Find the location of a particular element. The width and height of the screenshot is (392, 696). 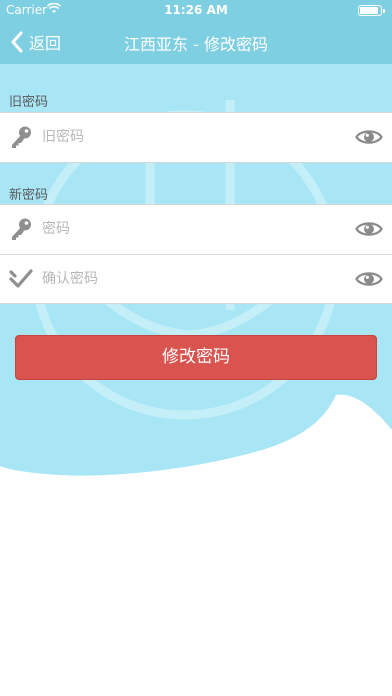

new-password-group is located at coordinates (196, 254).